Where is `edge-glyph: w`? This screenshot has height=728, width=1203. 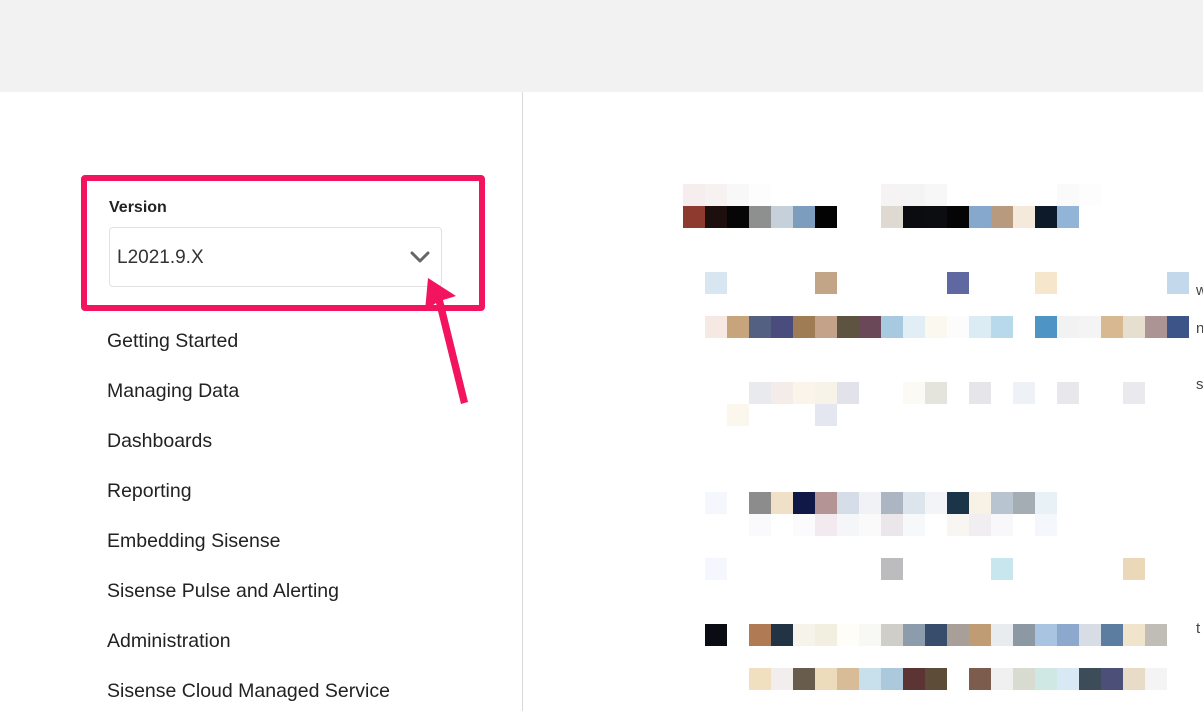
edge-glyph: w is located at coordinates (1199, 290).